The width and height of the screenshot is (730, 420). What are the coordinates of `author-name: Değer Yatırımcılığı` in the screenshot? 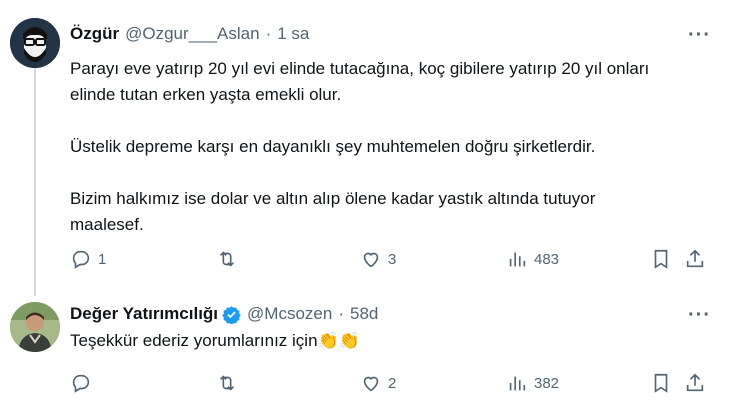 It's located at (144, 314).